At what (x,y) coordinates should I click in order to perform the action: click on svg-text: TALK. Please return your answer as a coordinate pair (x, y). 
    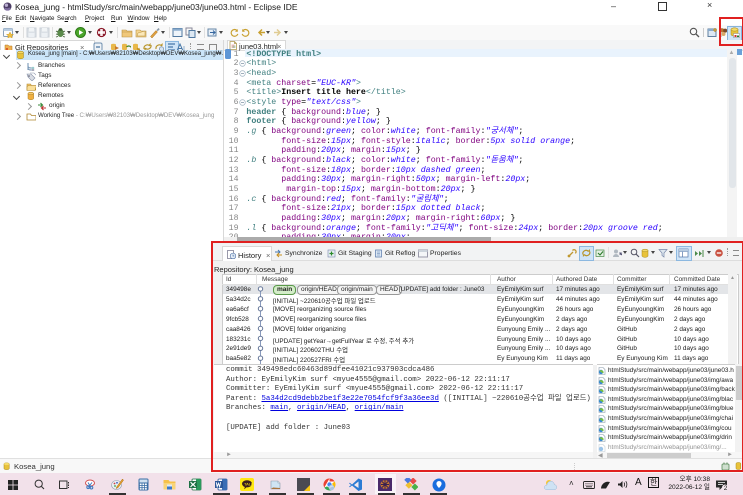
    Looking at the image, I should click on (249, 484).